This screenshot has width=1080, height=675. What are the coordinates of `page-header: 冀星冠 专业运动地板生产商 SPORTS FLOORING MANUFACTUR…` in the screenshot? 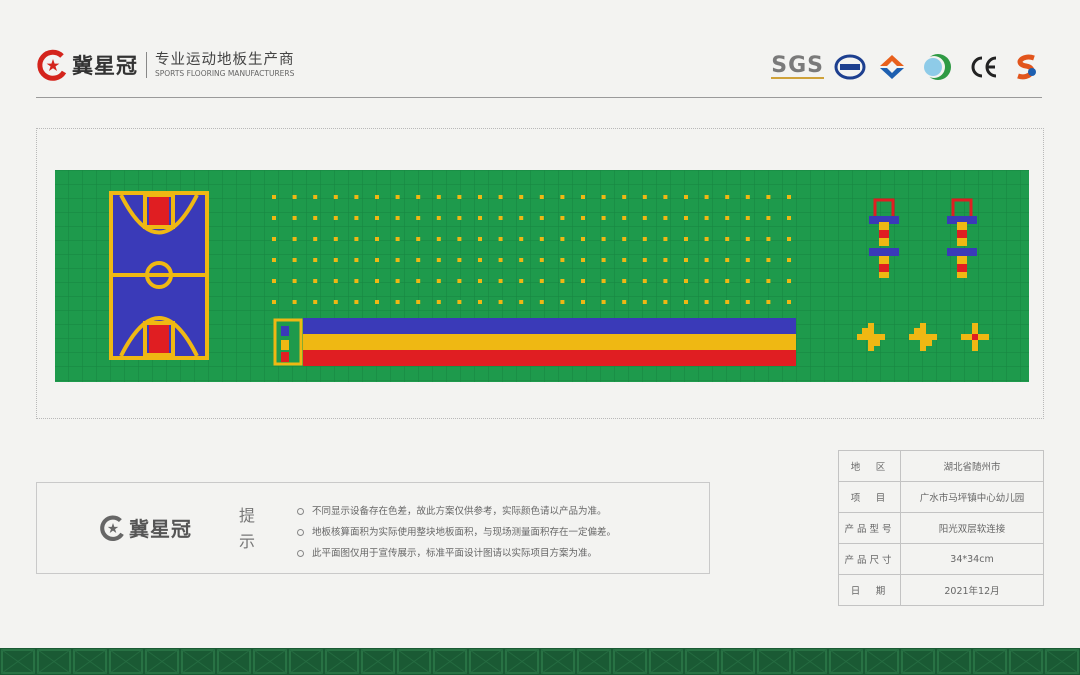 It's located at (539, 69).